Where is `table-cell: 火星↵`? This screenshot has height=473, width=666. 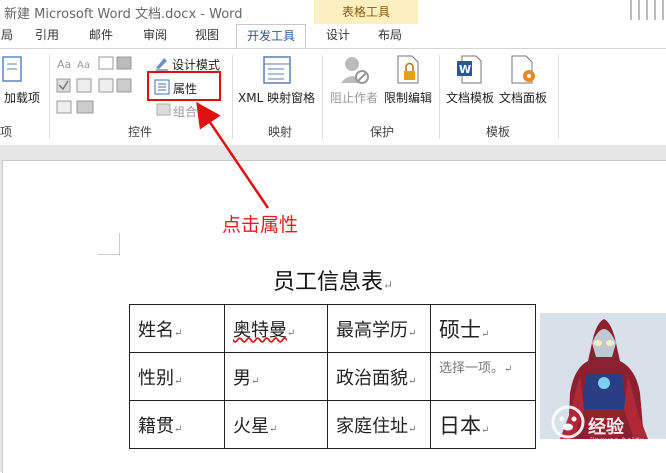 table-cell: 火星↵ is located at coordinates (276, 424).